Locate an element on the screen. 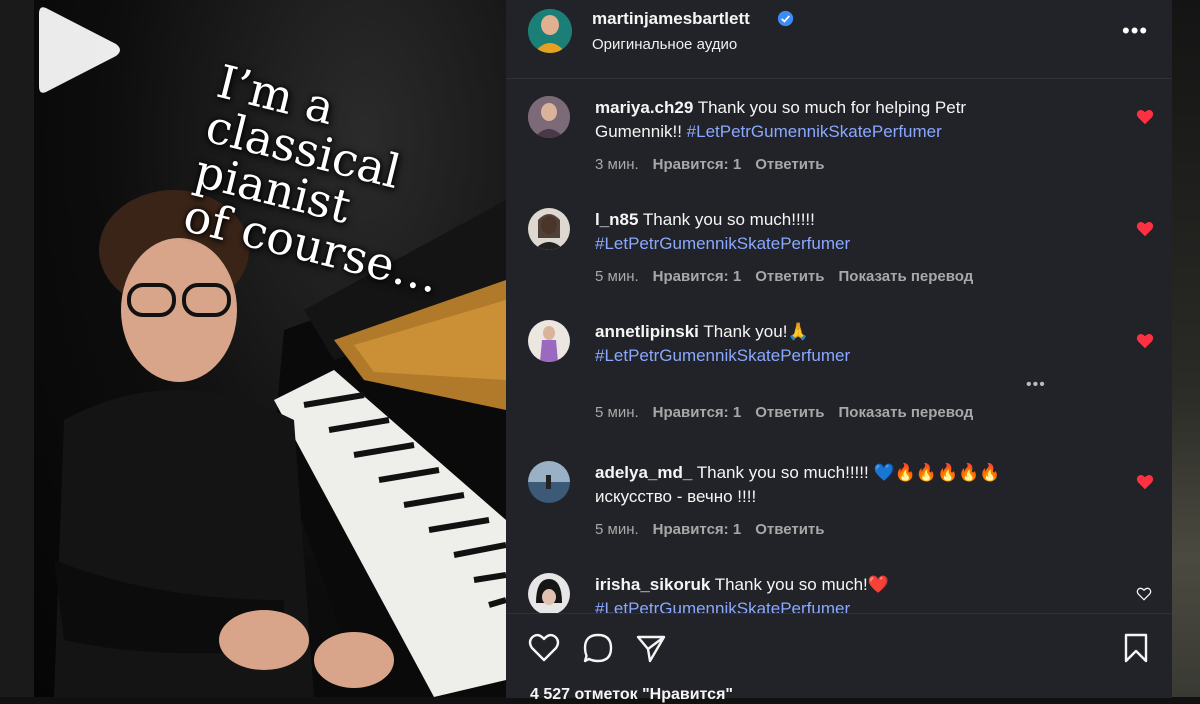  bookmark-icon is located at coordinates (1136, 648).